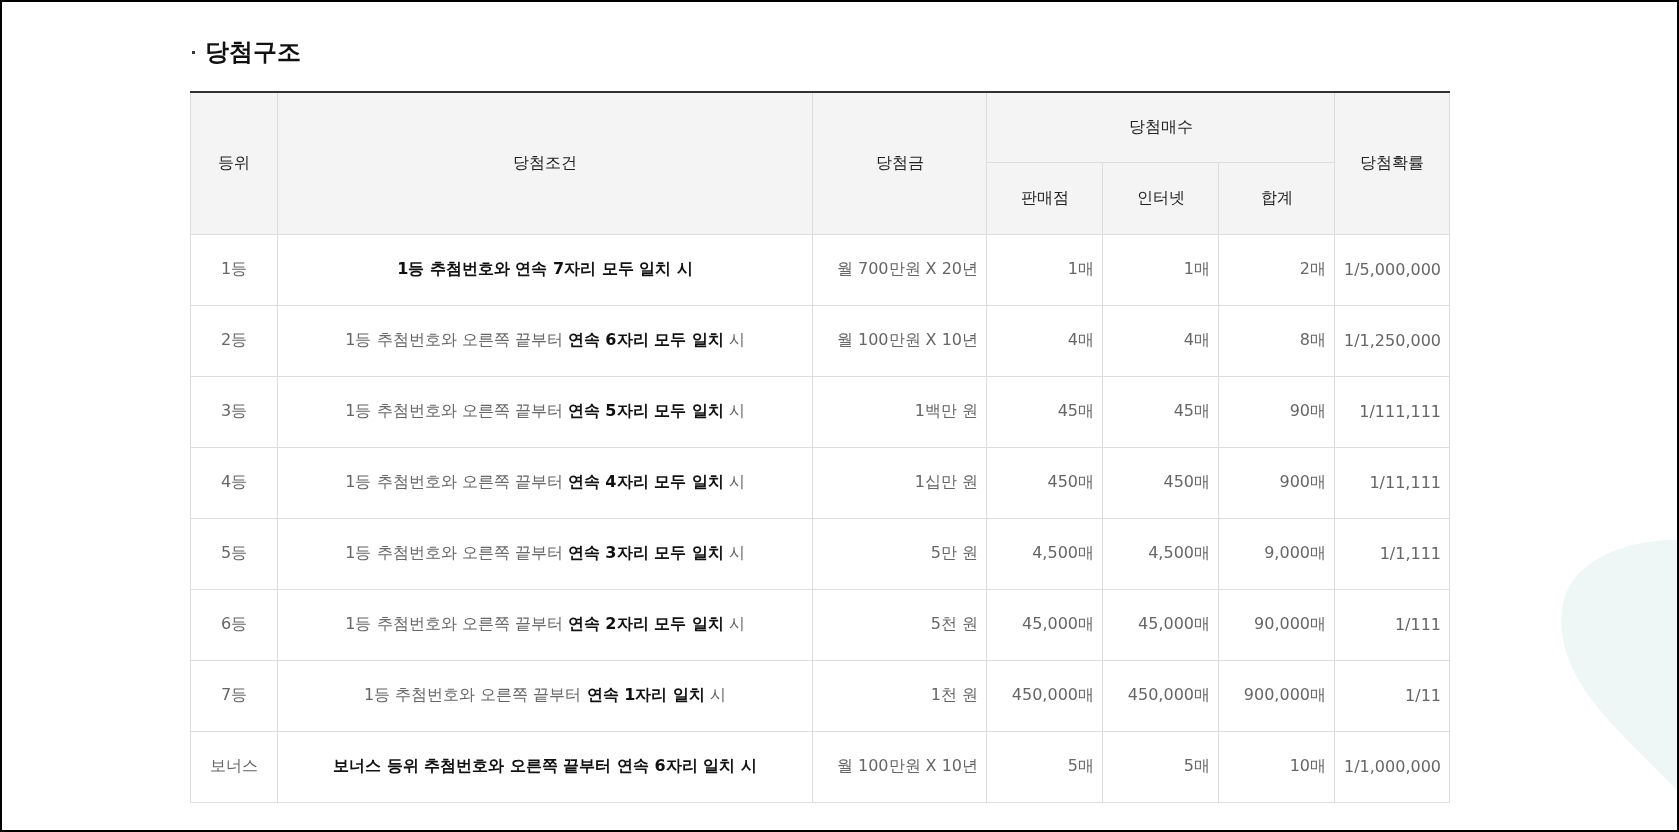  What do you see at coordinates (234, 269) in the screenshot?
I see `table-cell: 1등` at bounding box center [234, 269].